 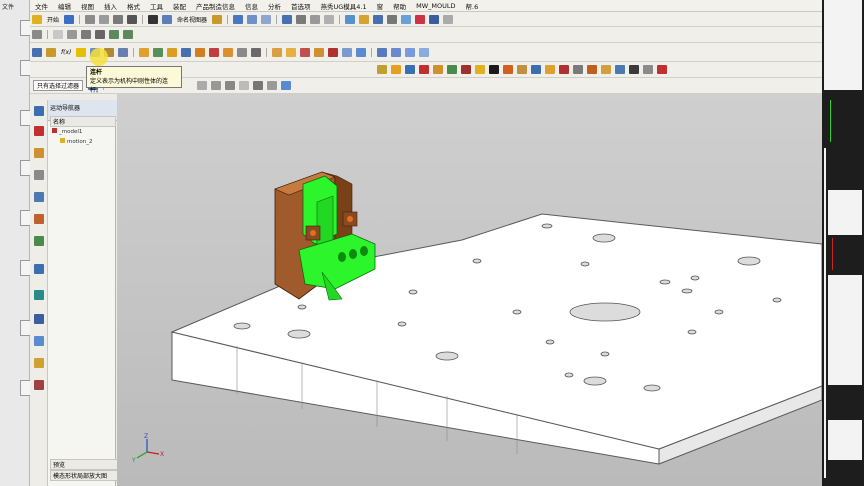 What do you see at coordinates (448, 19) in the screenshot?
I see `window-icon` at bounding box center [448, 19].